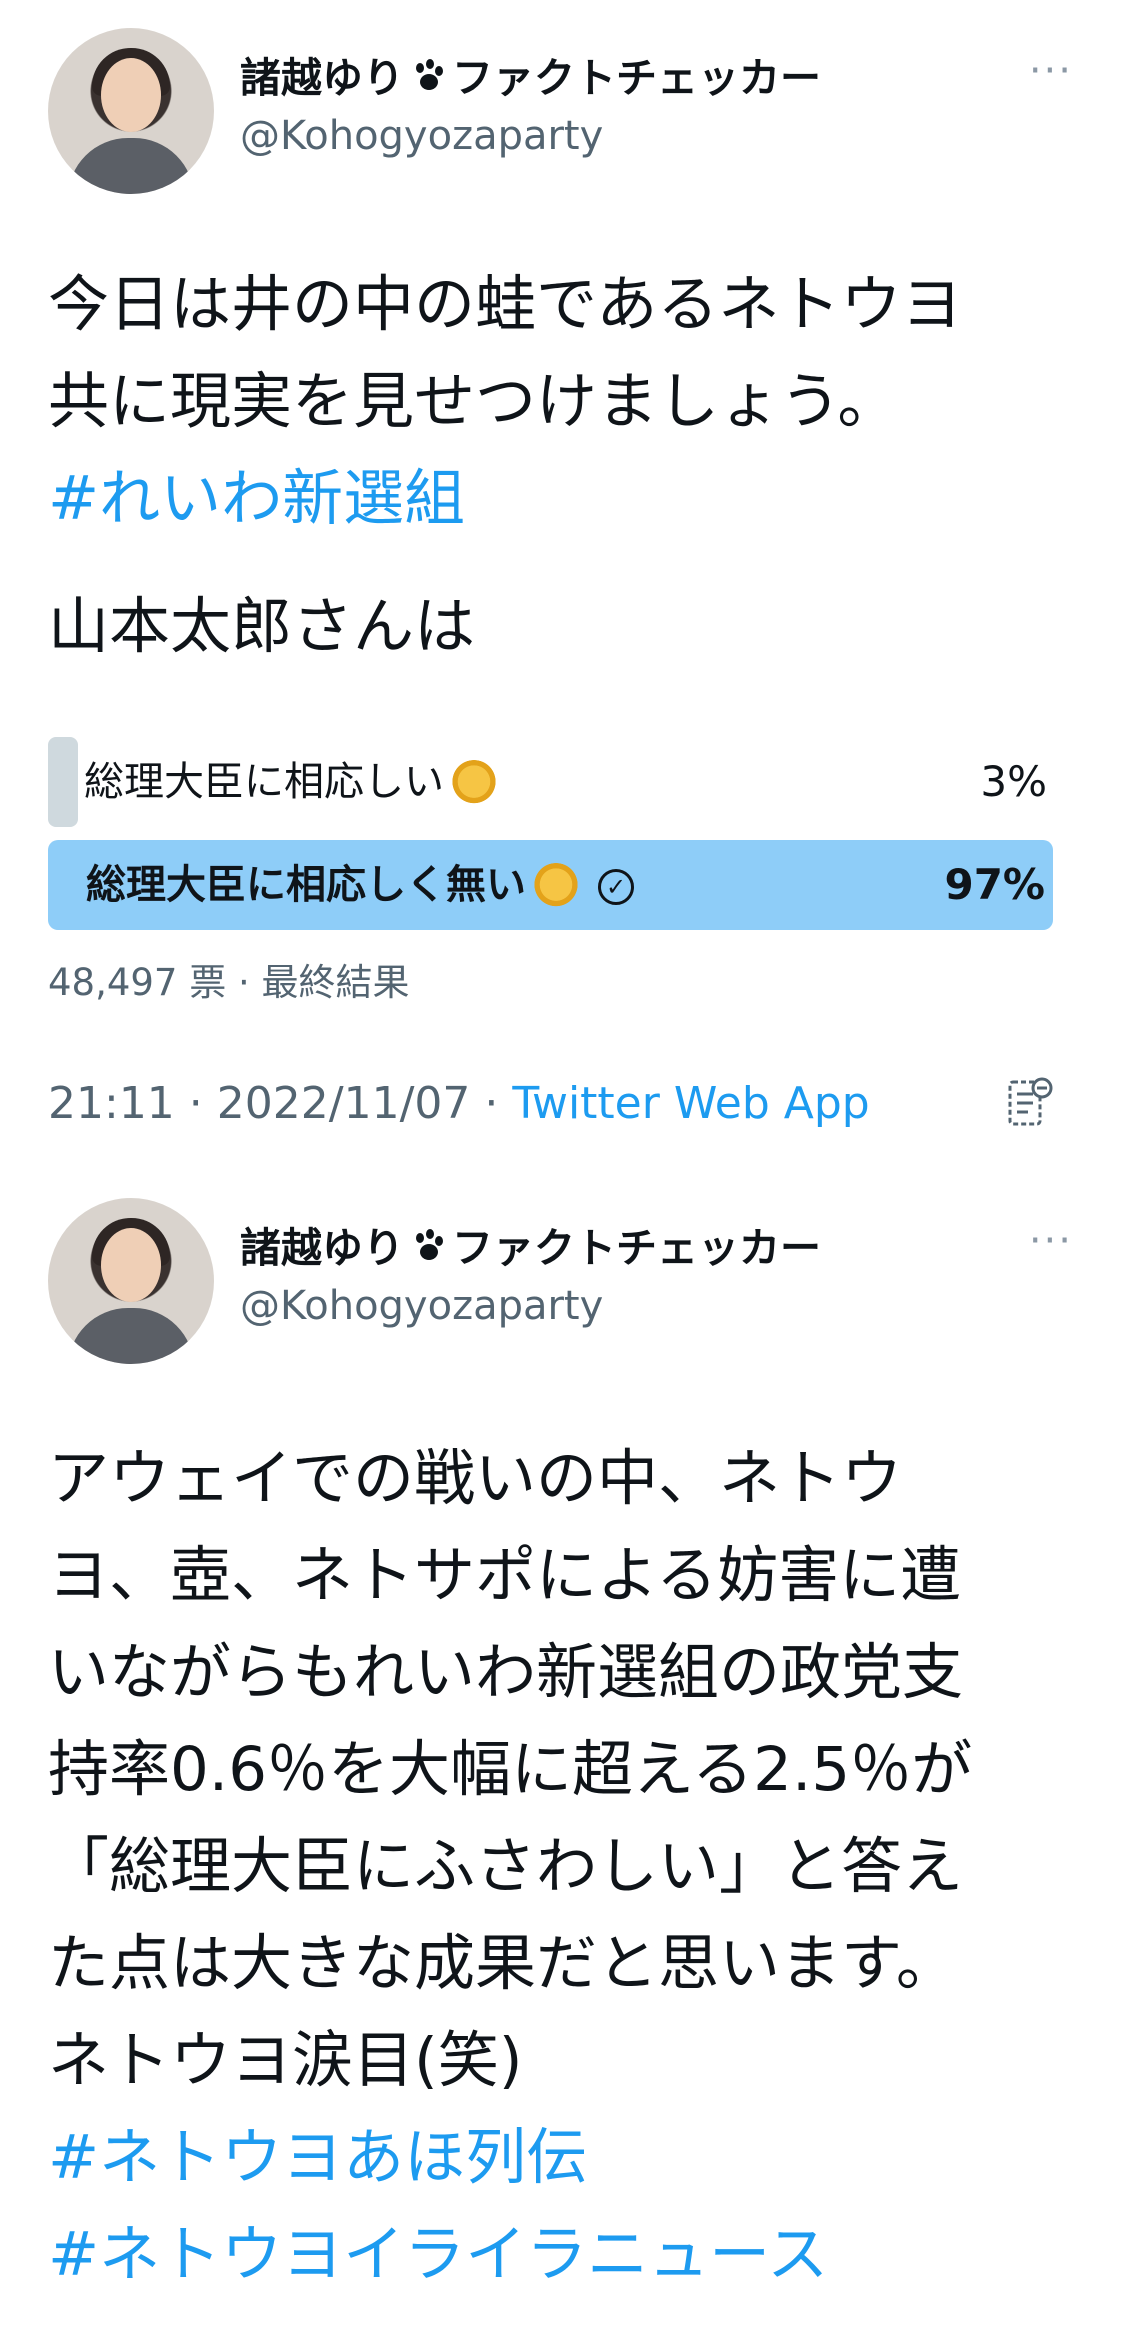 The width and height of the screenshot is (1125, 2341). What do you see at coordinates (137, 982) in the screenshot?
I see `poll-vote-count: 48,497 票` at bounding box center [137, 982].